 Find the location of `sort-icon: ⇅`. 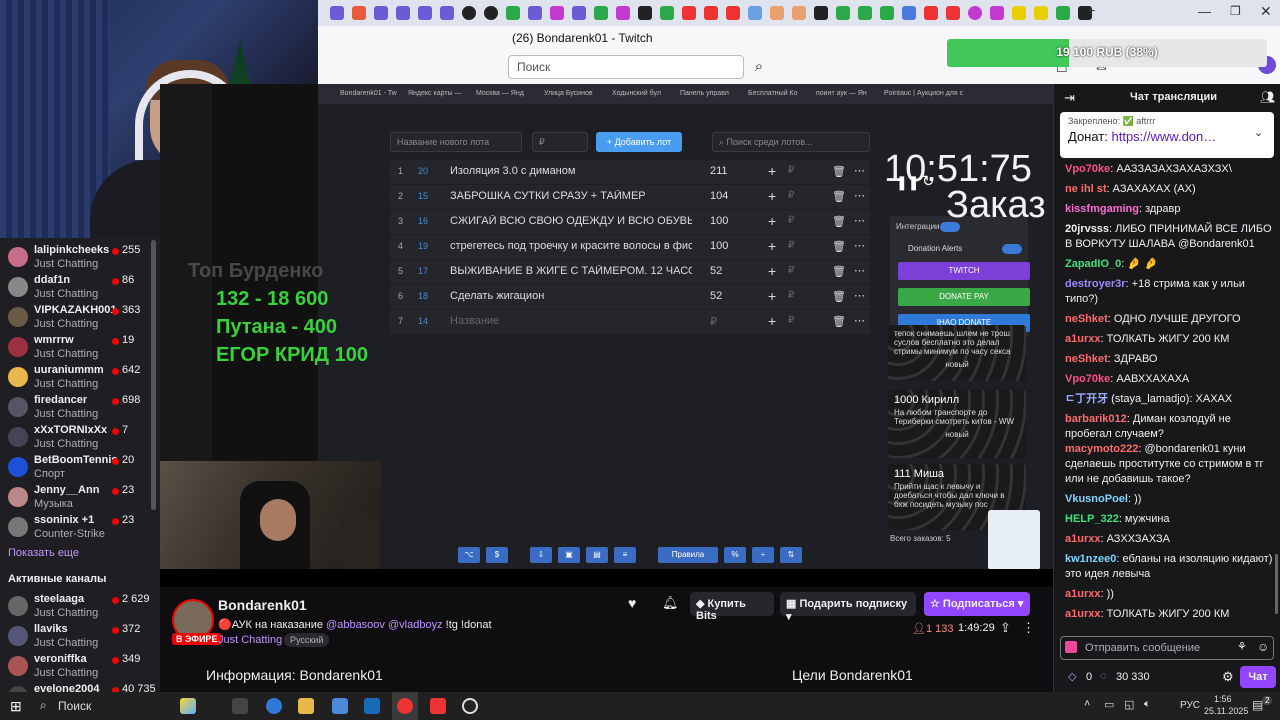

sort-icon: ⇅ is located at coordinates (791, 555).